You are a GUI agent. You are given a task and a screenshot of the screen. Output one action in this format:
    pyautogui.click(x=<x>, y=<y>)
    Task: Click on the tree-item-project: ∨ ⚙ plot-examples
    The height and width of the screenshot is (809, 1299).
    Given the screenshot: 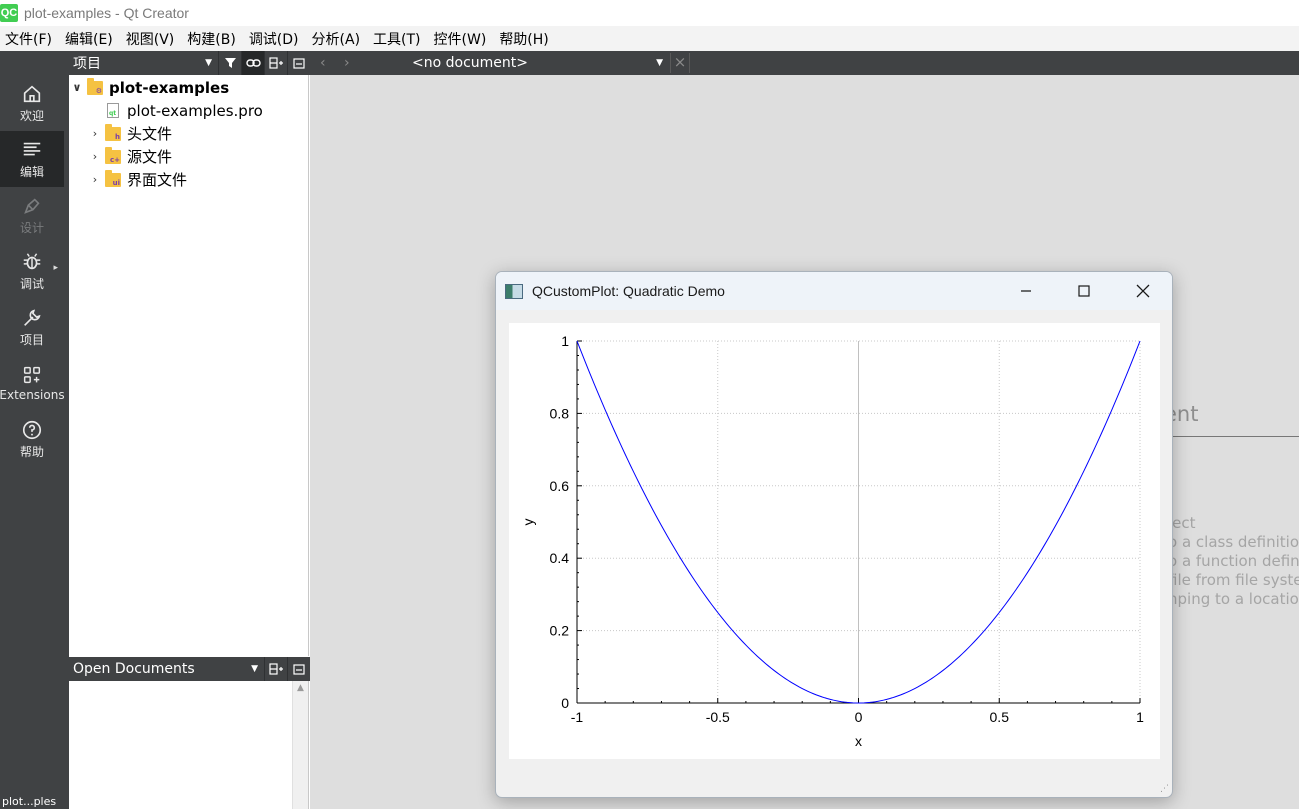 What is the action you would take?
    pyautogui.click(x=150, y=87)
    